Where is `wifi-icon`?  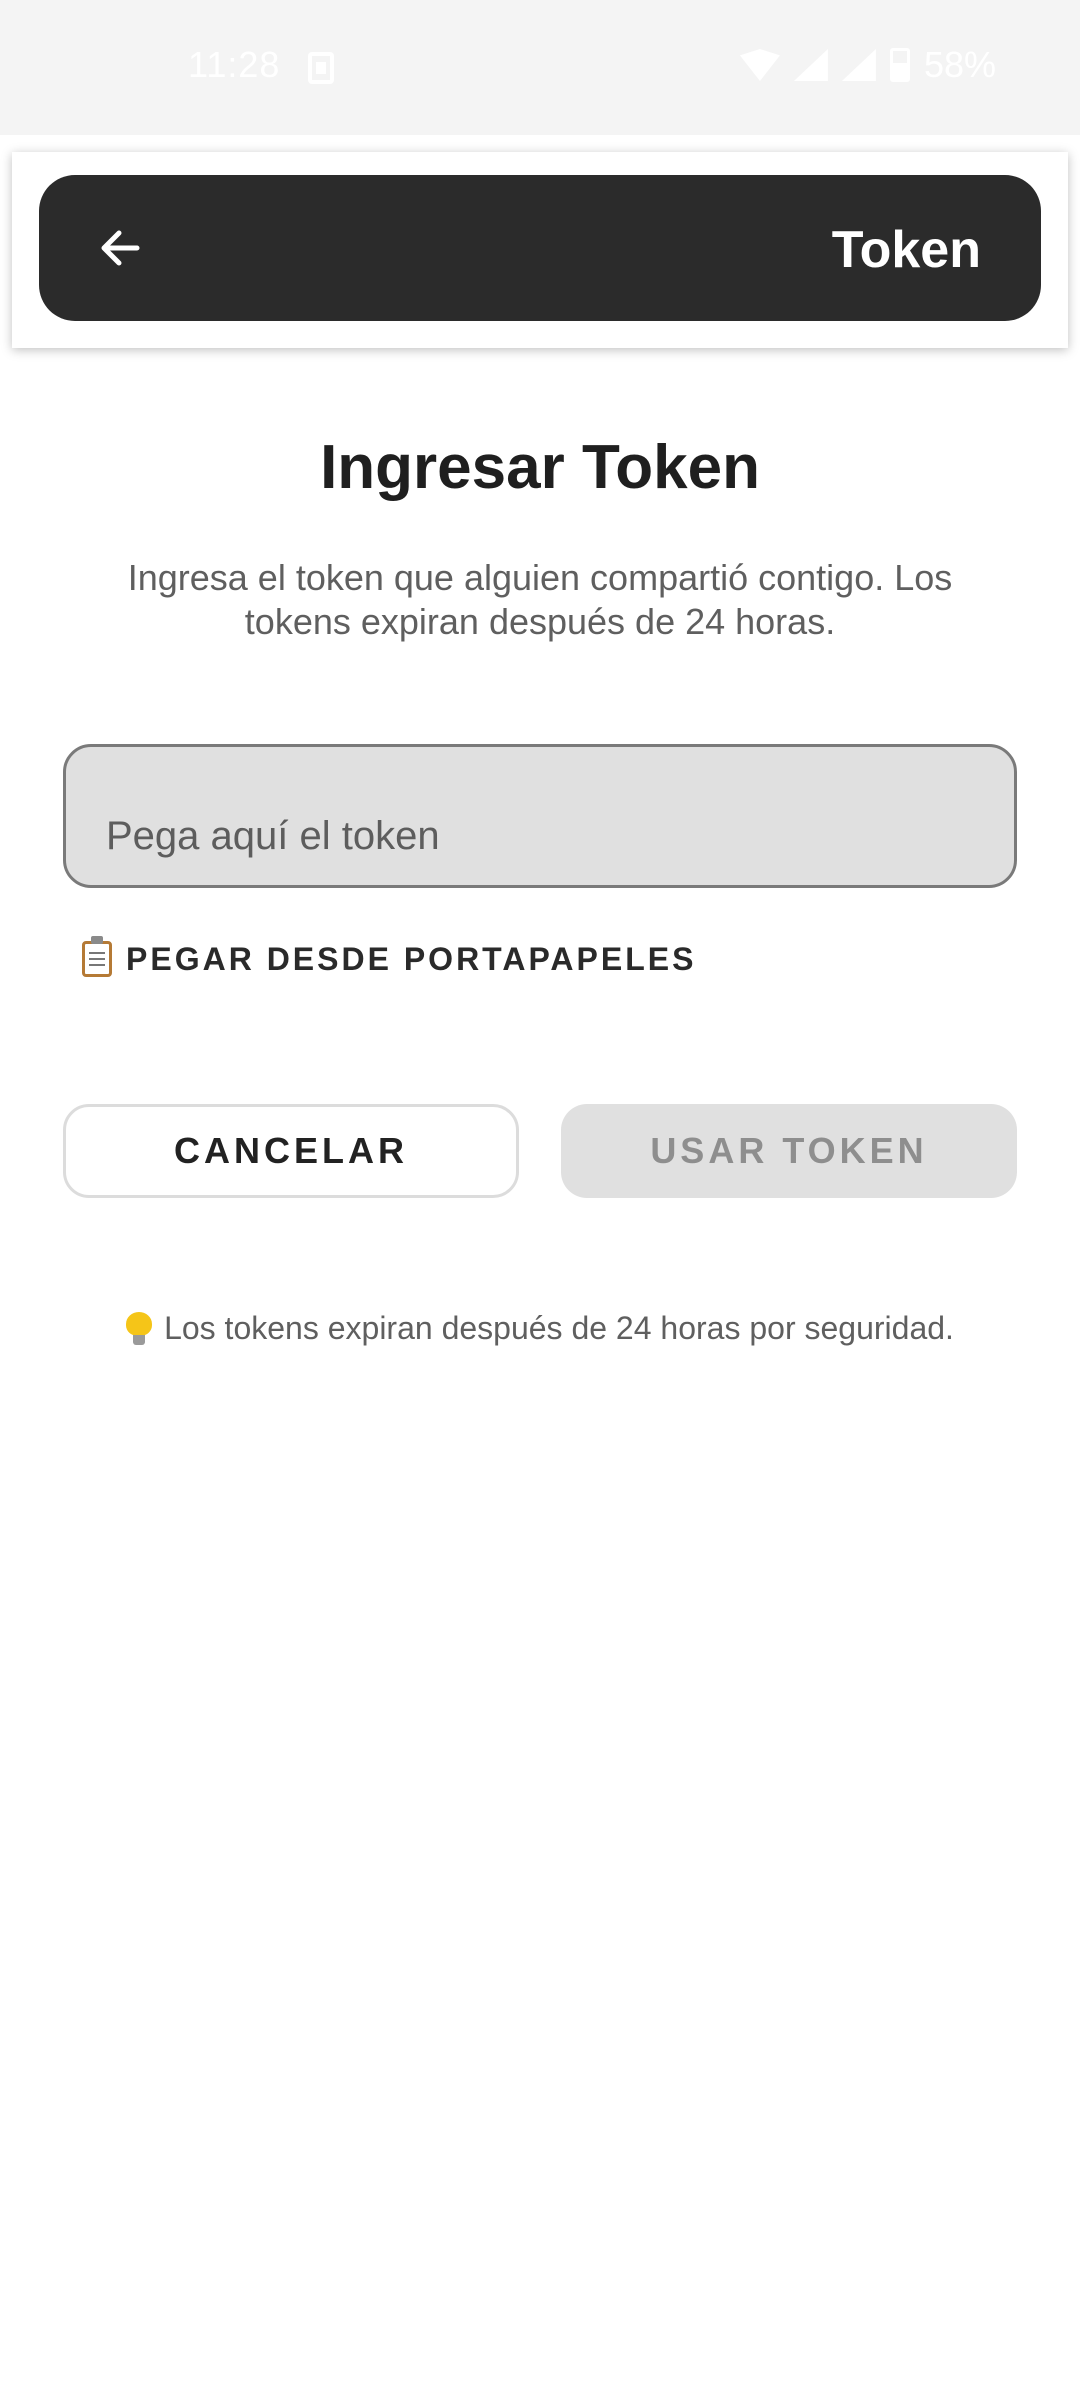
wifi-icon is located at coordinates (759, 65).